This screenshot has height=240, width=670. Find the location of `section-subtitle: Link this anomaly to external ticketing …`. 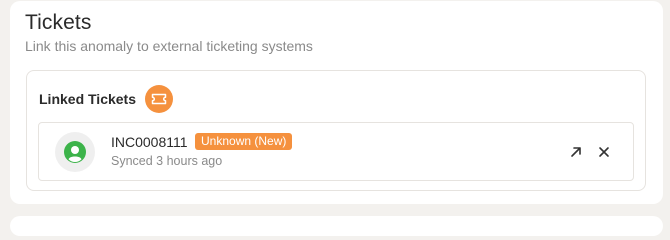

section-subtitle: Link this anomaly to external ticketing … is located at coordinates (169, 46).